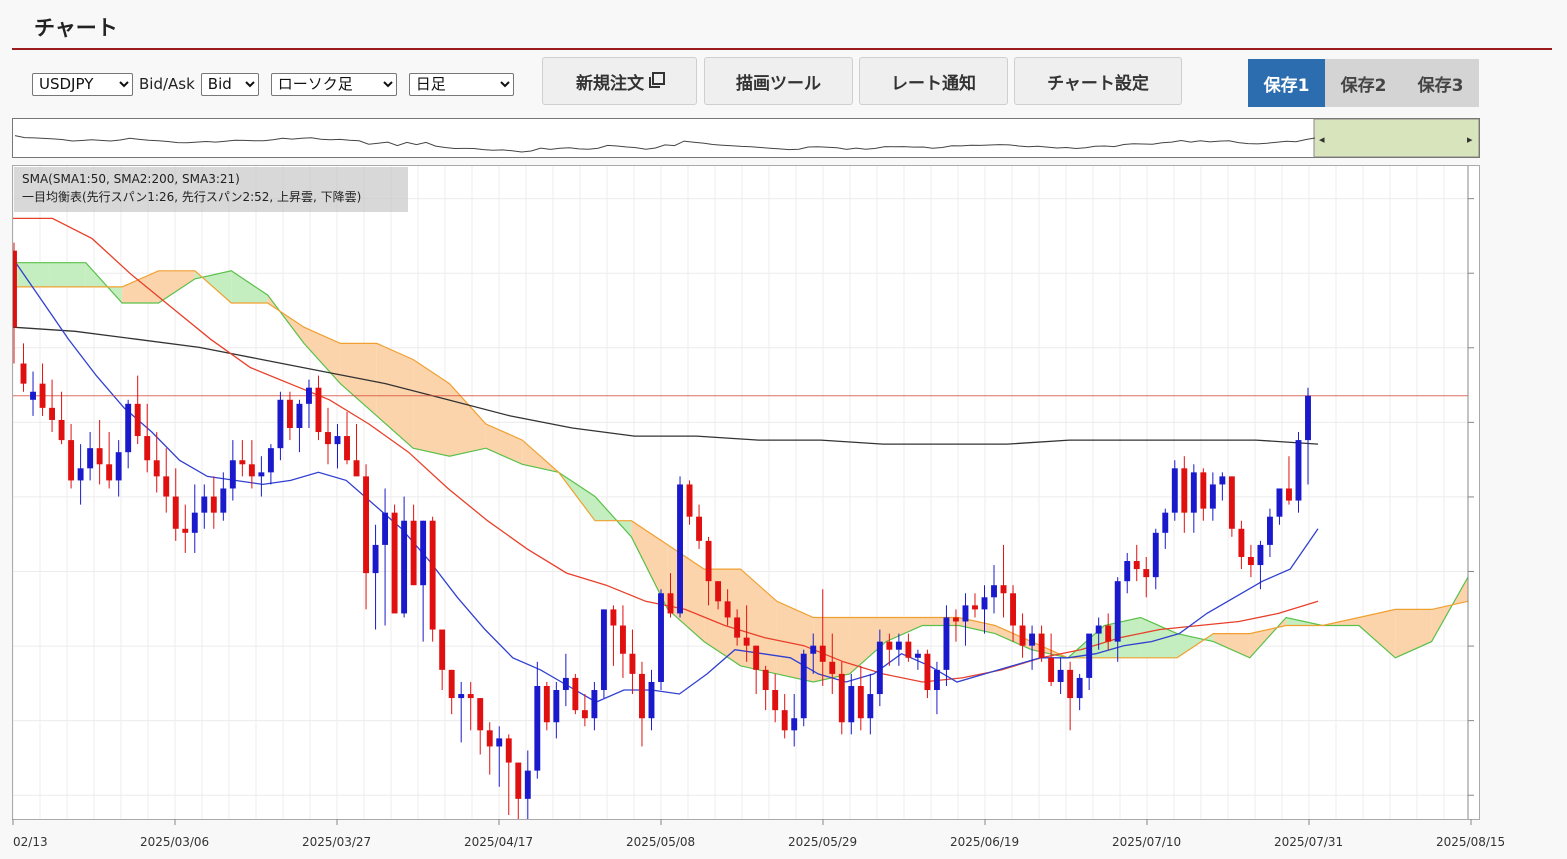  Describe the element at coordinates (76, 28) in the screenshot. I see `page-title: チャート` at that location.